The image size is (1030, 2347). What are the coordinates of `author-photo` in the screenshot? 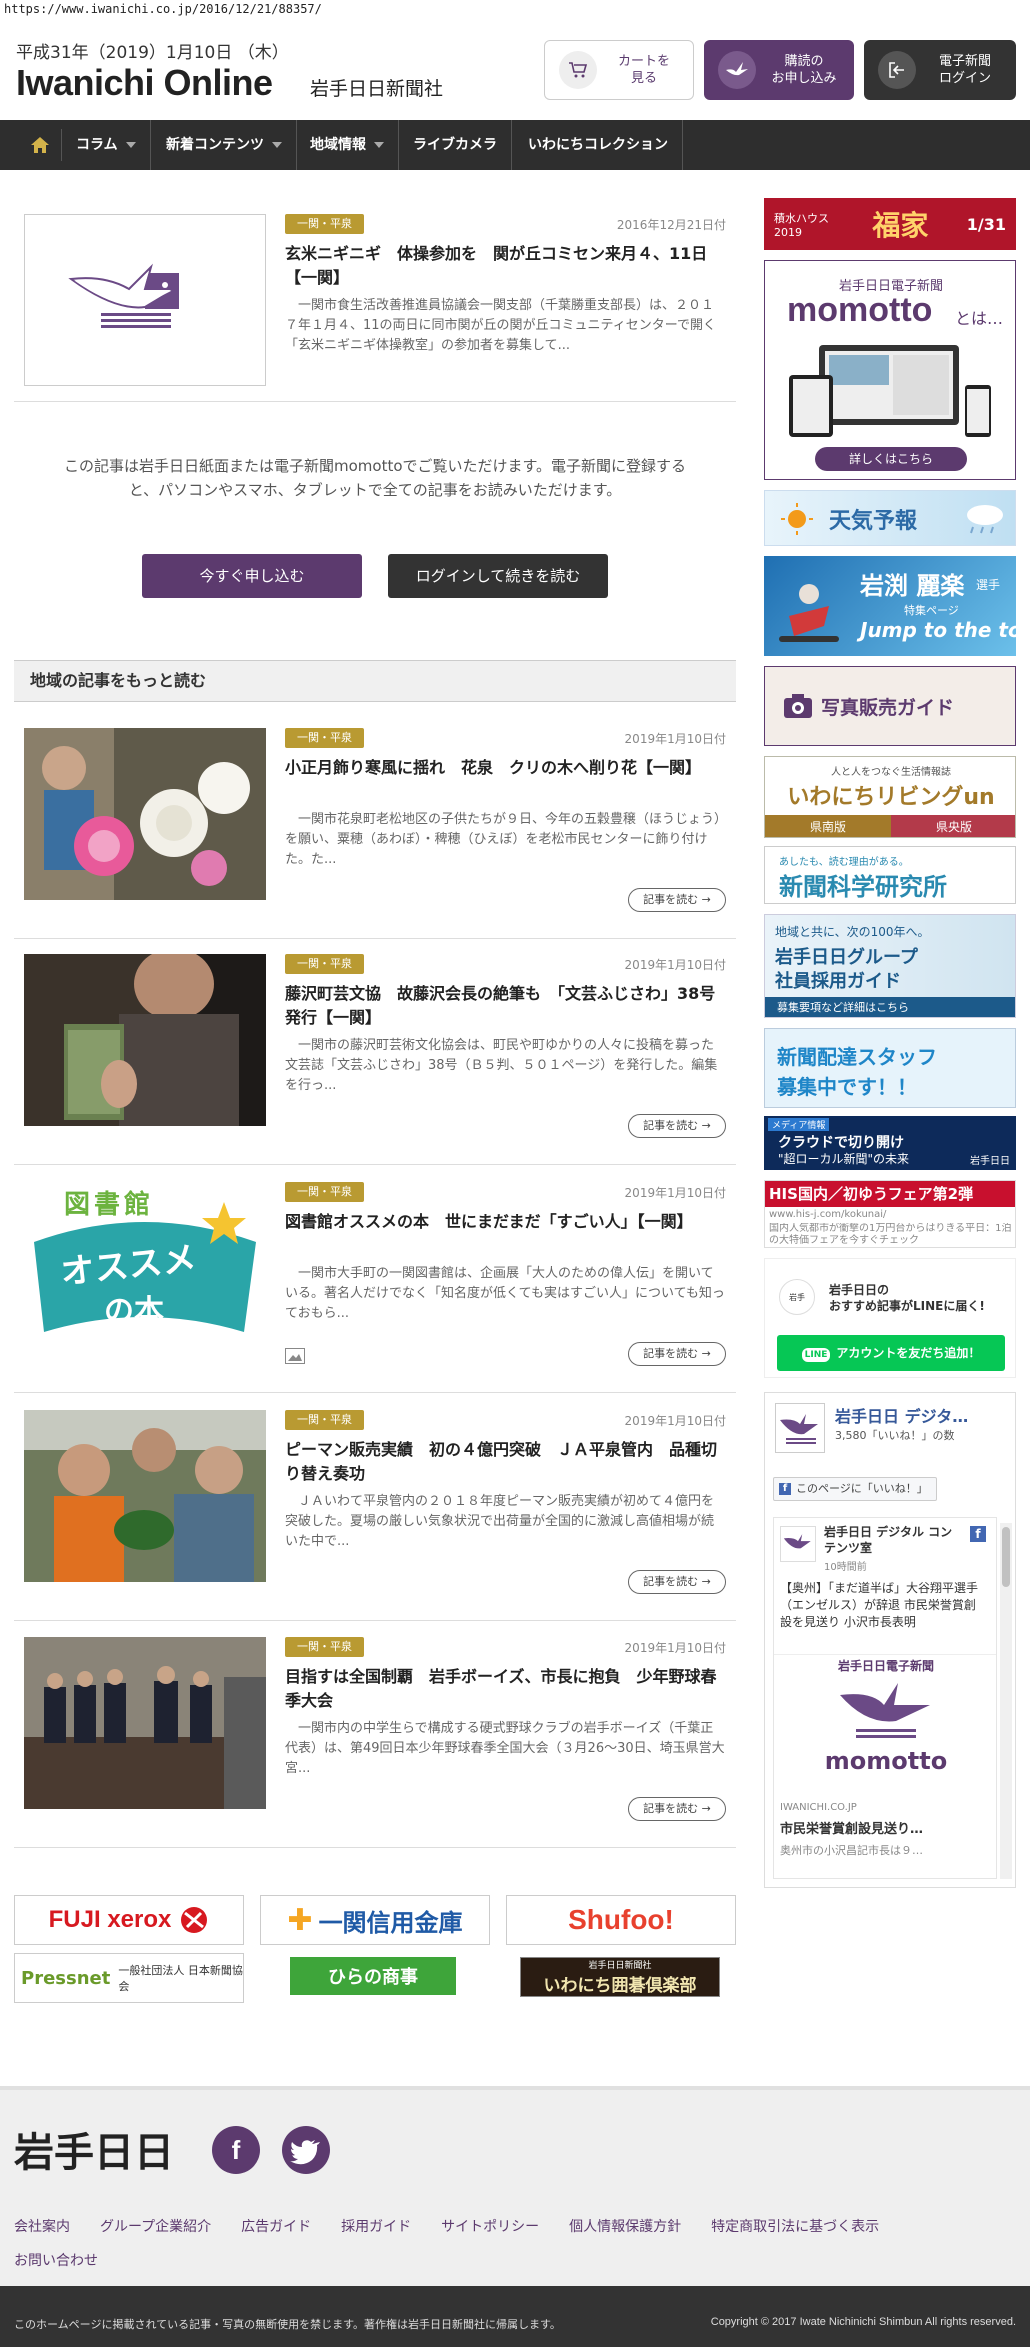 It's located at (145, 1040).